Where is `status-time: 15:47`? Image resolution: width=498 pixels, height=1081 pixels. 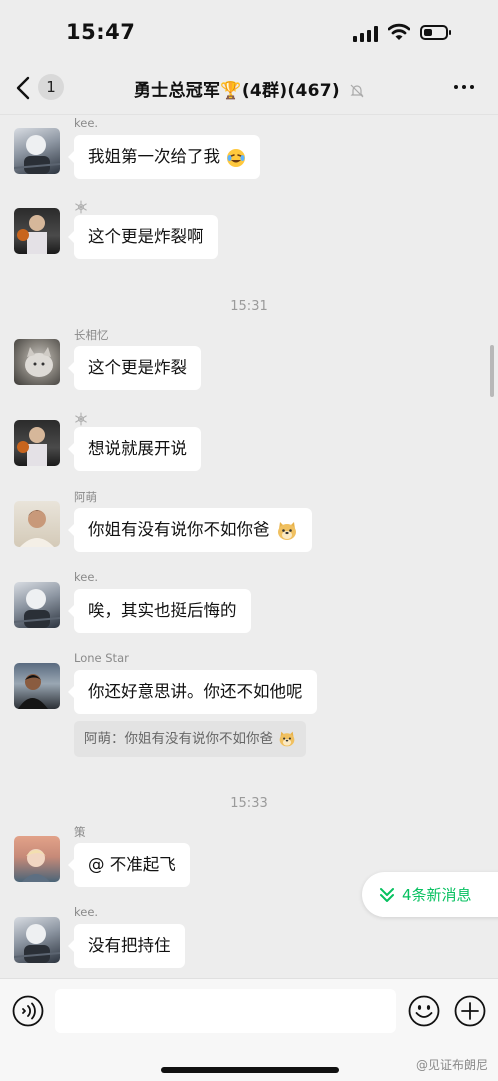 status-time: 15:47 is located at coordinates (101, 32).